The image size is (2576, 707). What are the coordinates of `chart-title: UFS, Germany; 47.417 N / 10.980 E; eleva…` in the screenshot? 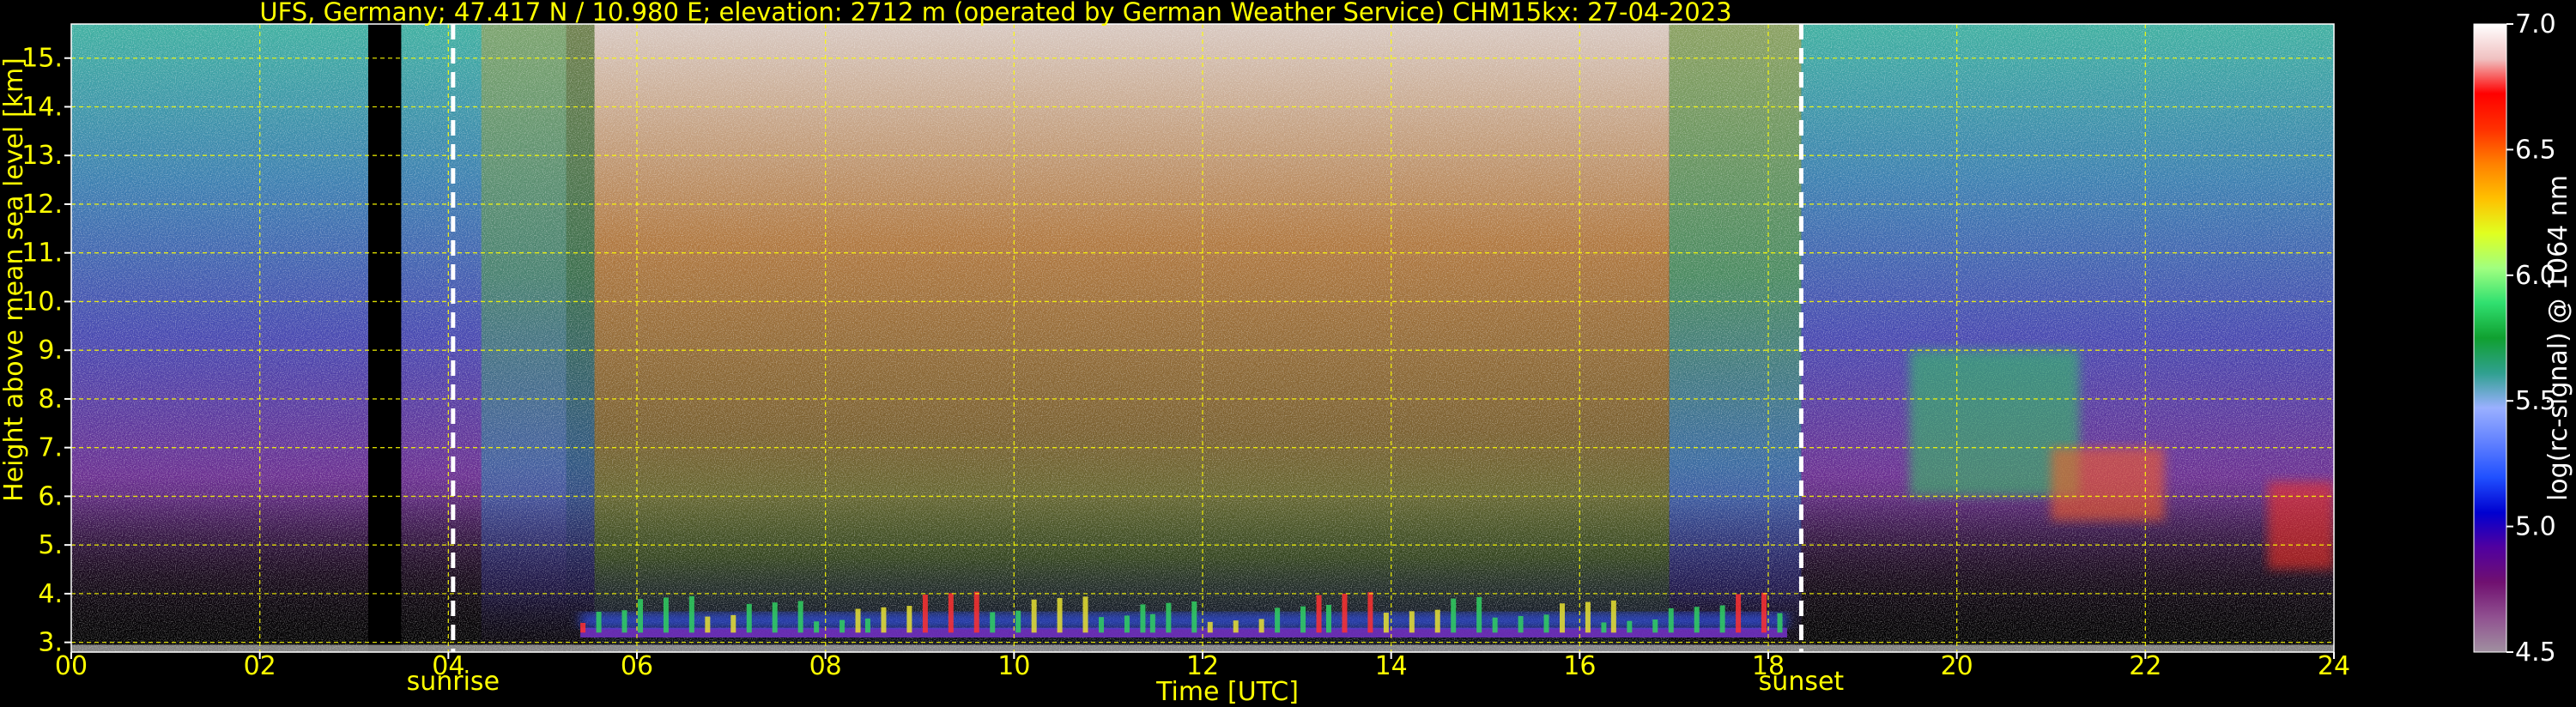 It's located at (995, 14).